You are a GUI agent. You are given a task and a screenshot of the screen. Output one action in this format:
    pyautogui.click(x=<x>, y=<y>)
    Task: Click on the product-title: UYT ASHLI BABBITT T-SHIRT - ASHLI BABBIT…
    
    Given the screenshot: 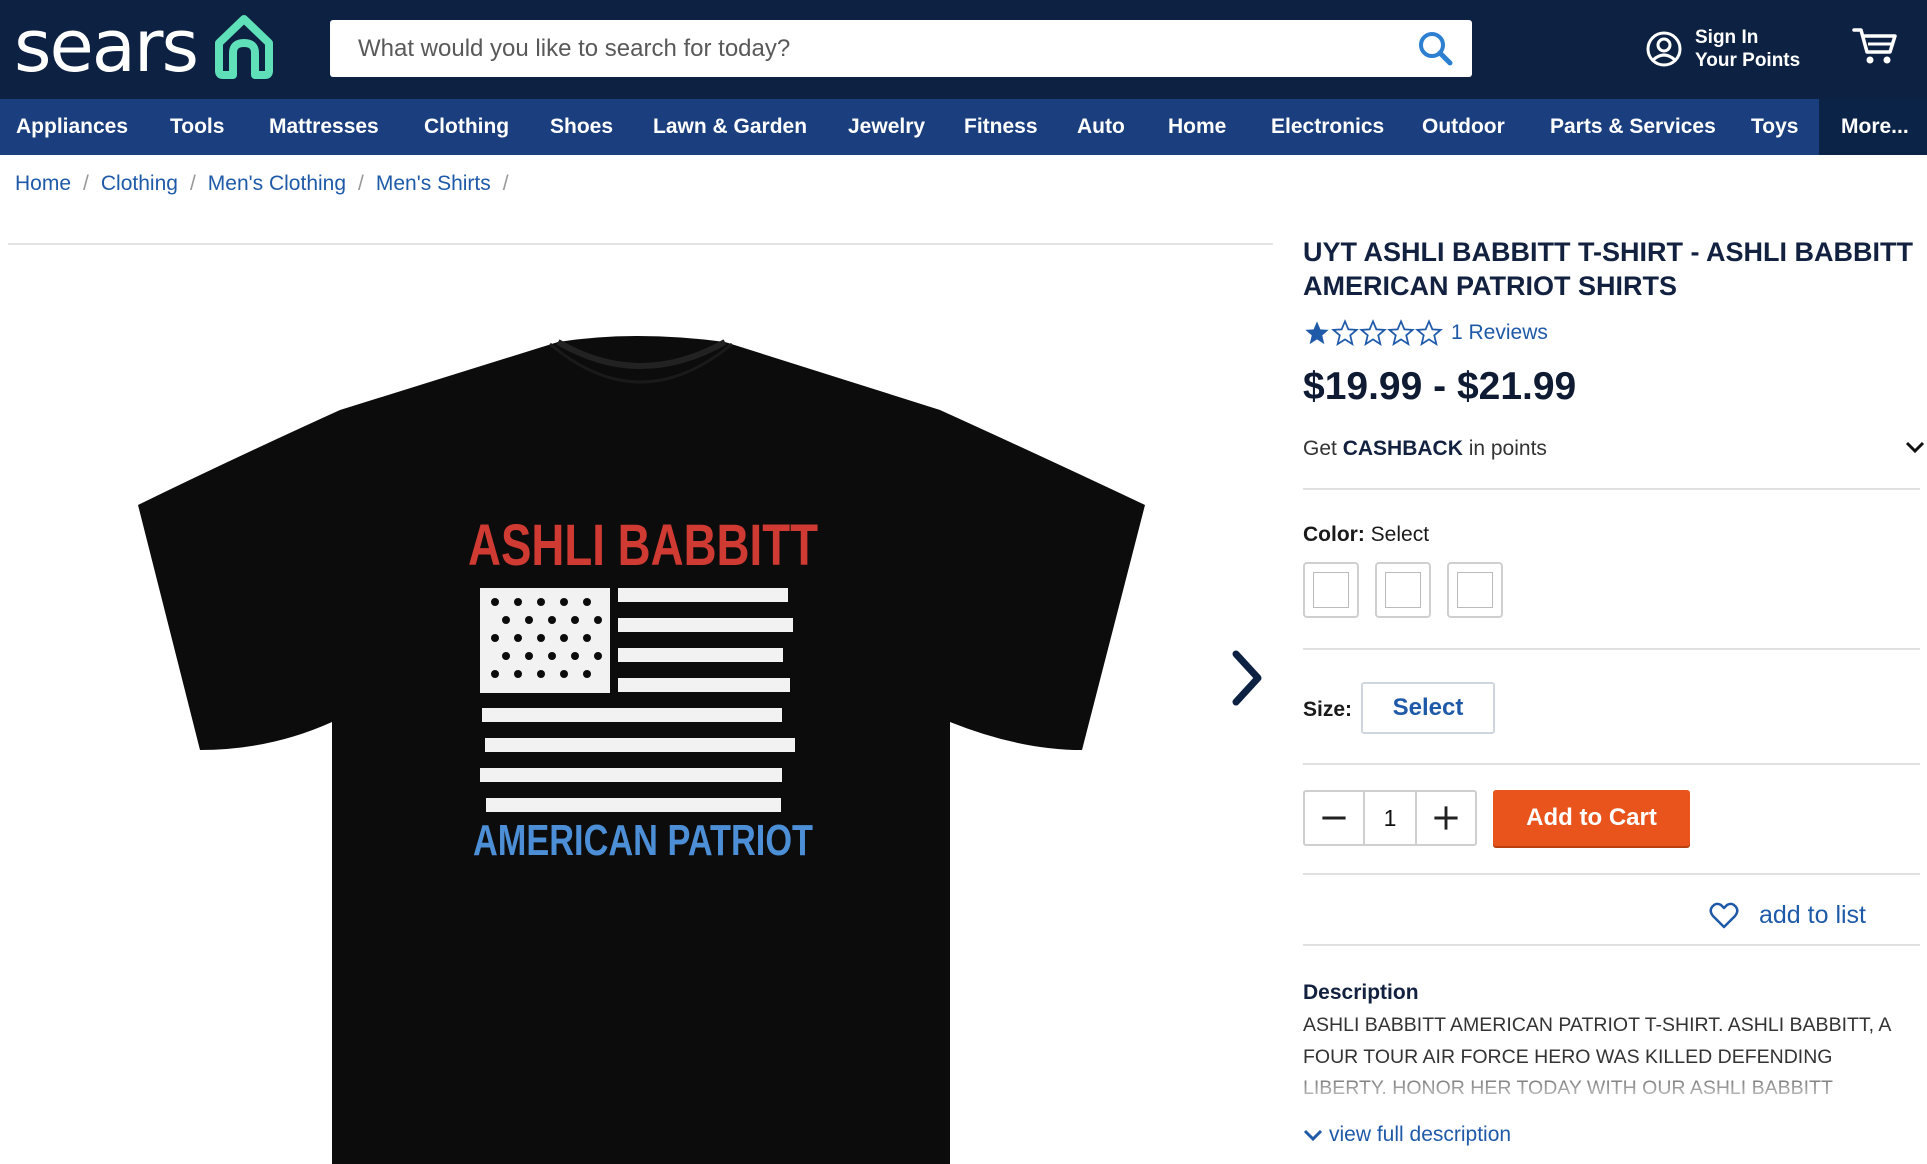 What is the action you would take?
    pyautogui.click(x=1613, y=269)
    